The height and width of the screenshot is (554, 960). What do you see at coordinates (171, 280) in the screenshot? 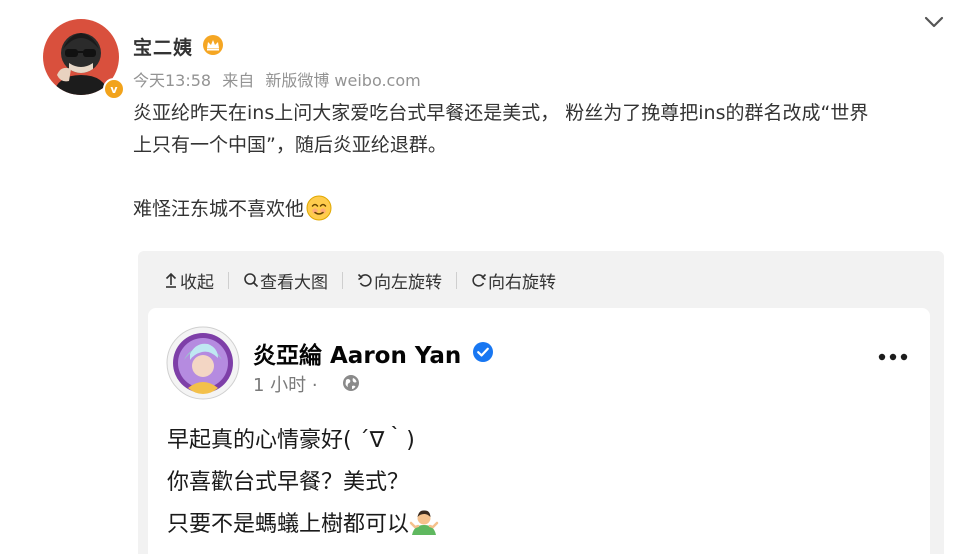
I see `arrow-up-icon` at bounding box center [171, 280].